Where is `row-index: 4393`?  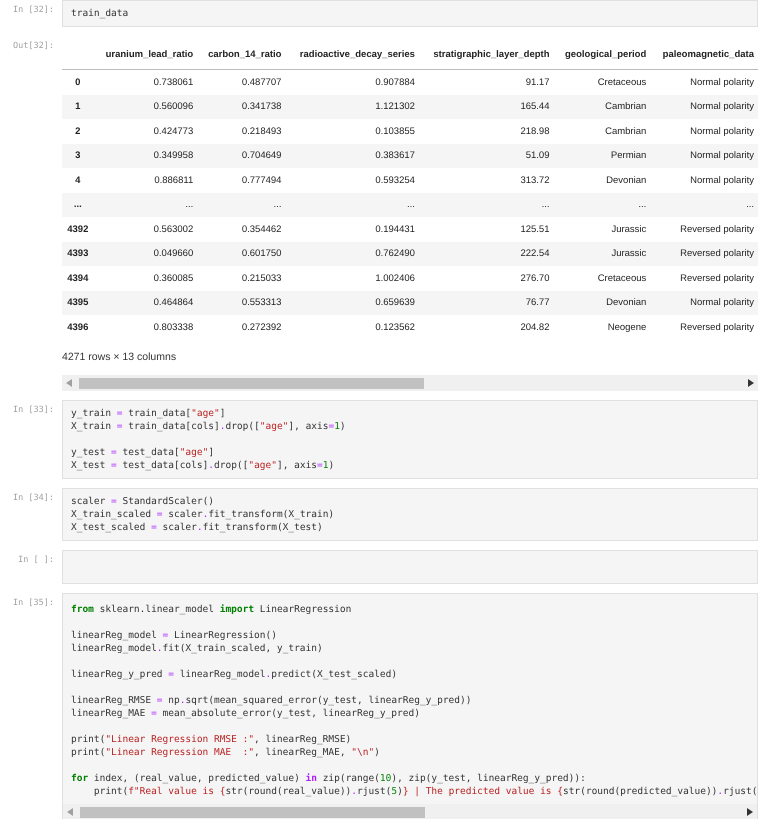 row-index: 4393 is located at coordinates (78, 254).